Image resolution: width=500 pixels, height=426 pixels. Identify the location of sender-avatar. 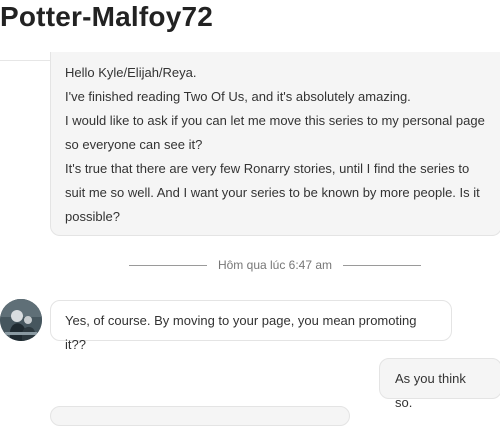
(21, 320).